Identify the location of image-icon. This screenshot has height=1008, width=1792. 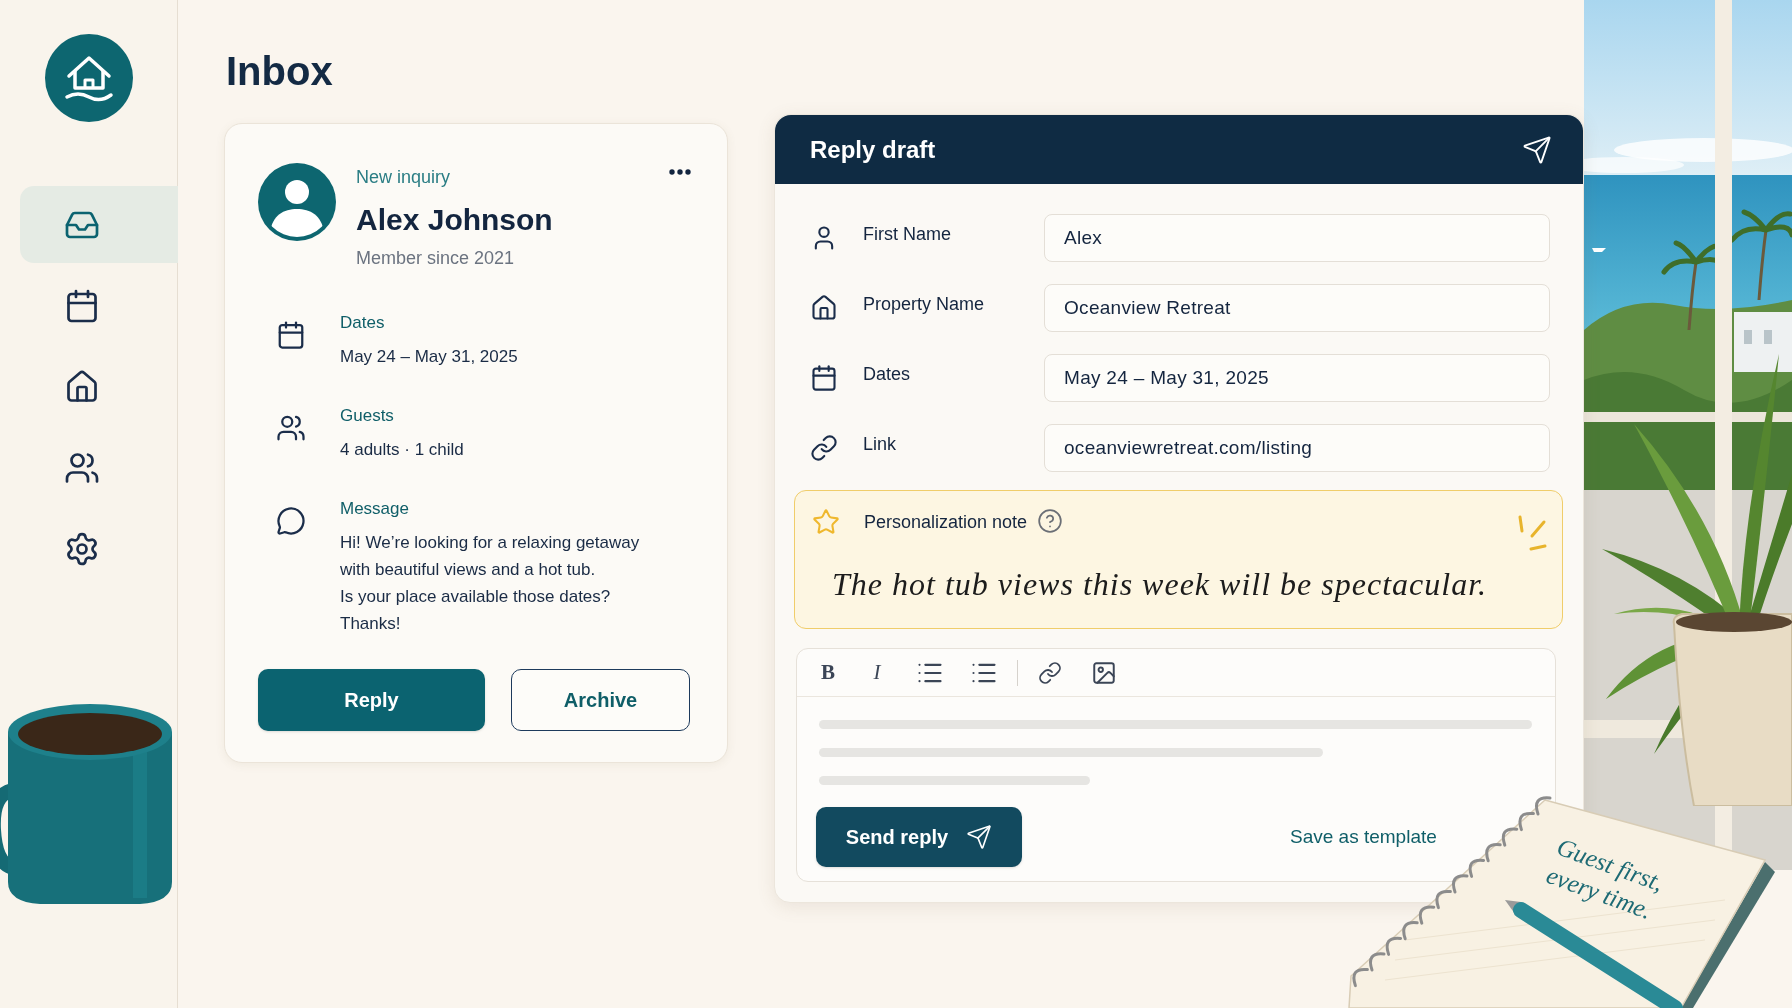
(1104, 672).